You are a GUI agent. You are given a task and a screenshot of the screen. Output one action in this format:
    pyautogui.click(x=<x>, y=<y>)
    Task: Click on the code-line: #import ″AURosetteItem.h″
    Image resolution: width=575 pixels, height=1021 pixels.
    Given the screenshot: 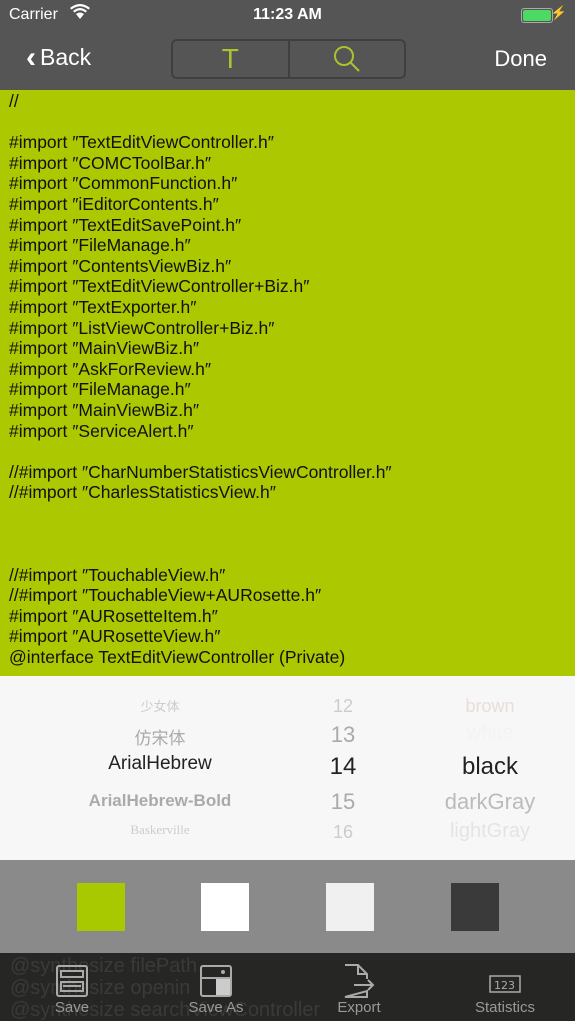 What is the action you would take?
    pyautogui.click(x=113, y=615)
    